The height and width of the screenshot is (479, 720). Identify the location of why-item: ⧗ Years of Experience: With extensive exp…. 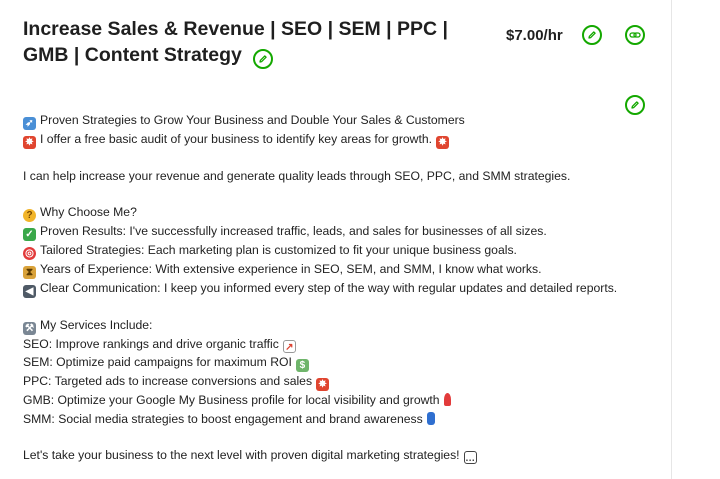
(323, 270).